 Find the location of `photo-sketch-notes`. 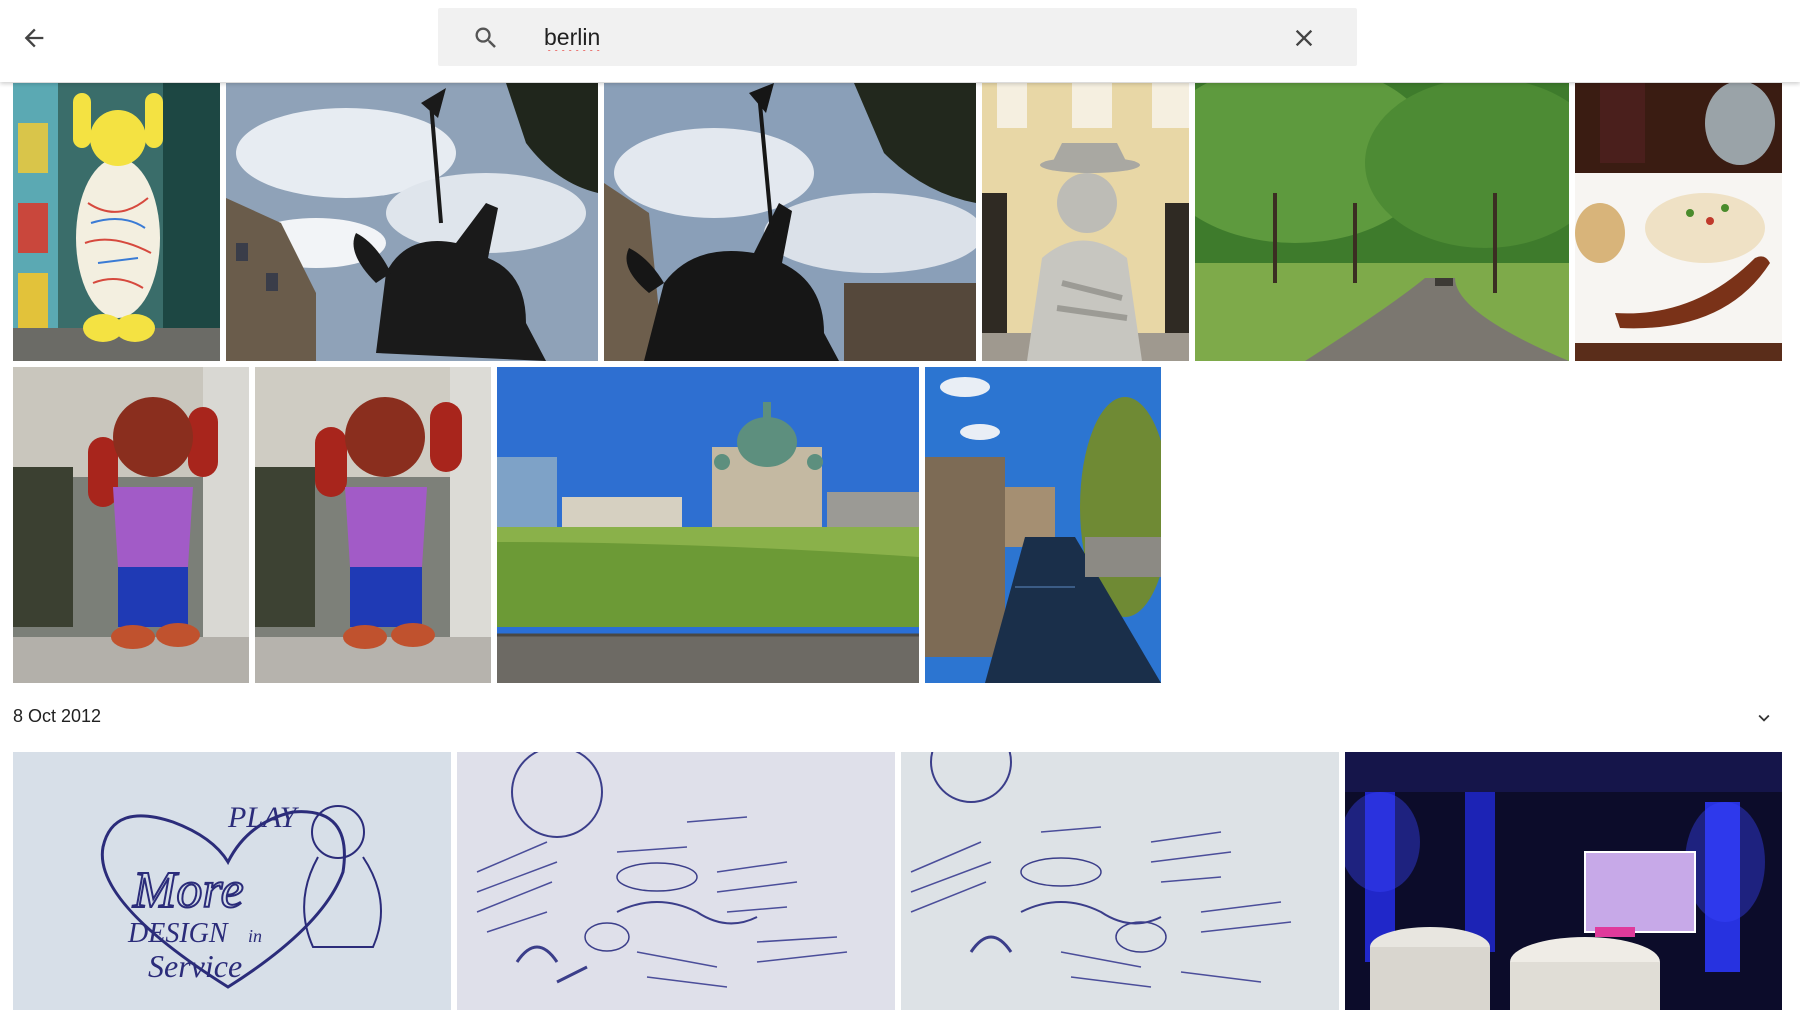

photo-sketch-notes is located at coordinates (676, 881).